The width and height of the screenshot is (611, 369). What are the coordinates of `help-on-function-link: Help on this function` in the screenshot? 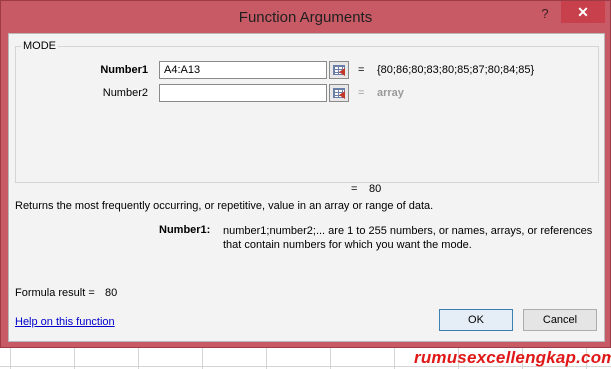 It's located at (65, 322).